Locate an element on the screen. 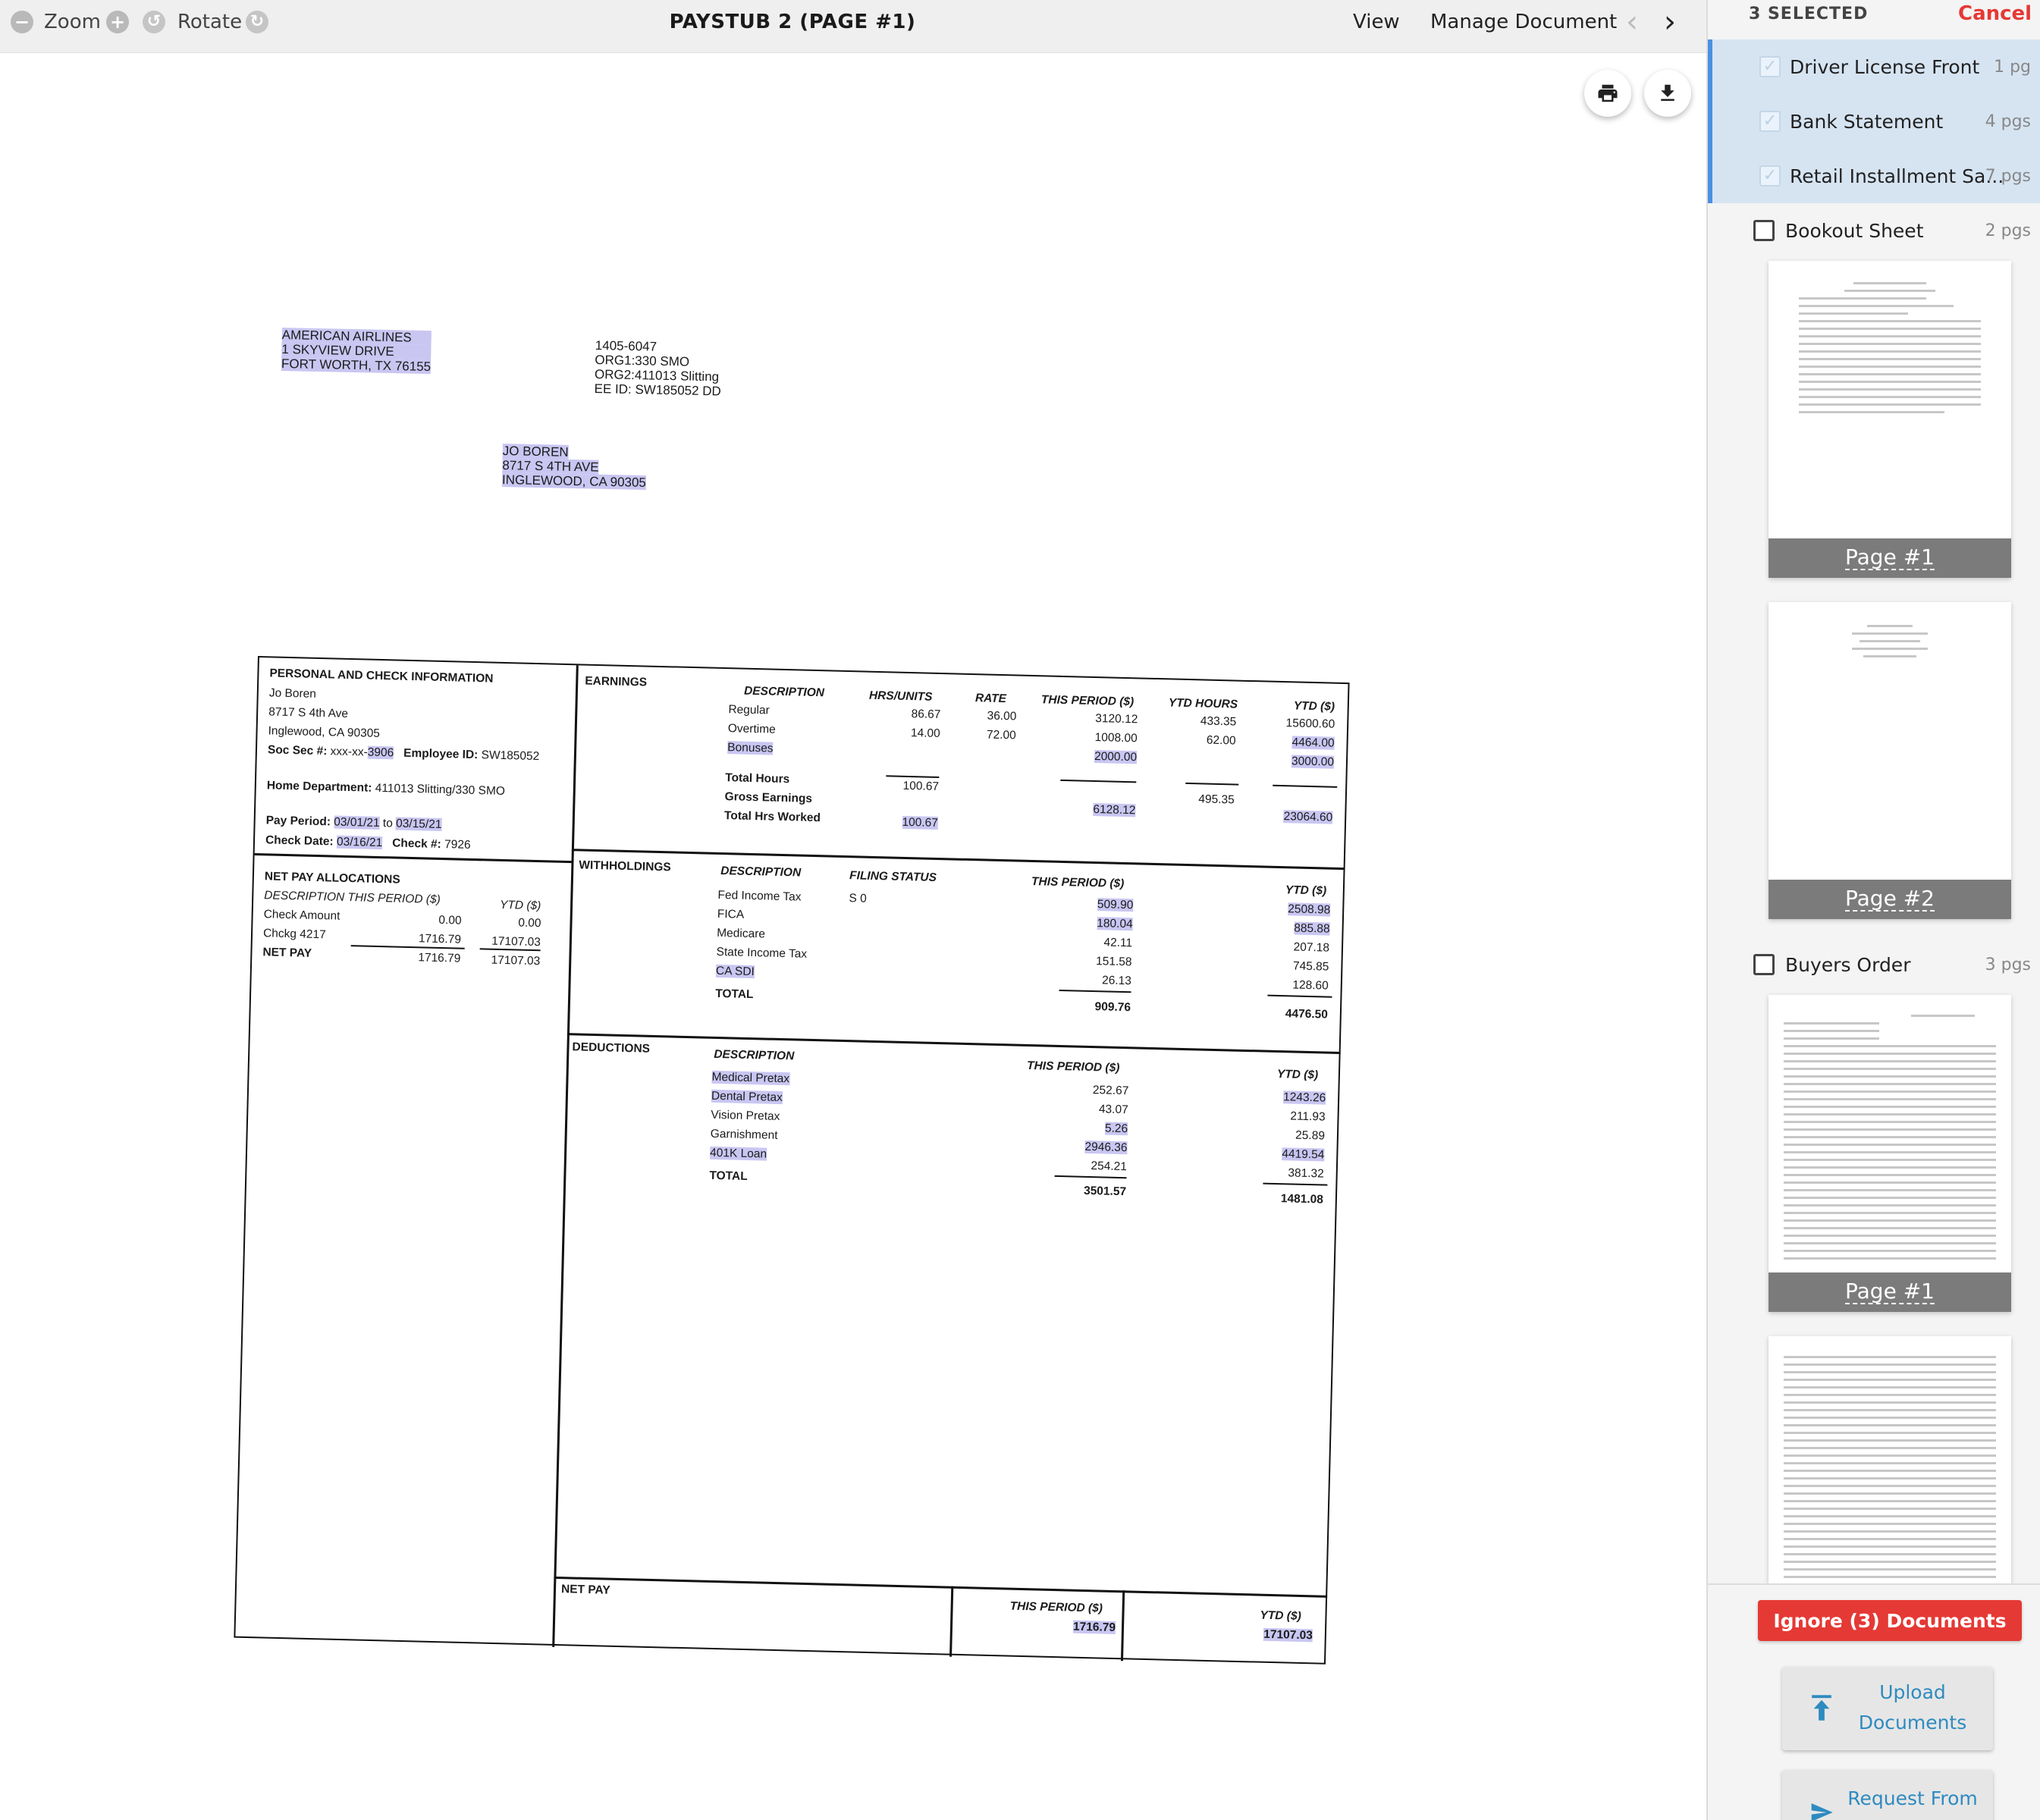 The image size is (2040, 1820). upload-label-line2: Documents is located at coordinates (1912, 1723).